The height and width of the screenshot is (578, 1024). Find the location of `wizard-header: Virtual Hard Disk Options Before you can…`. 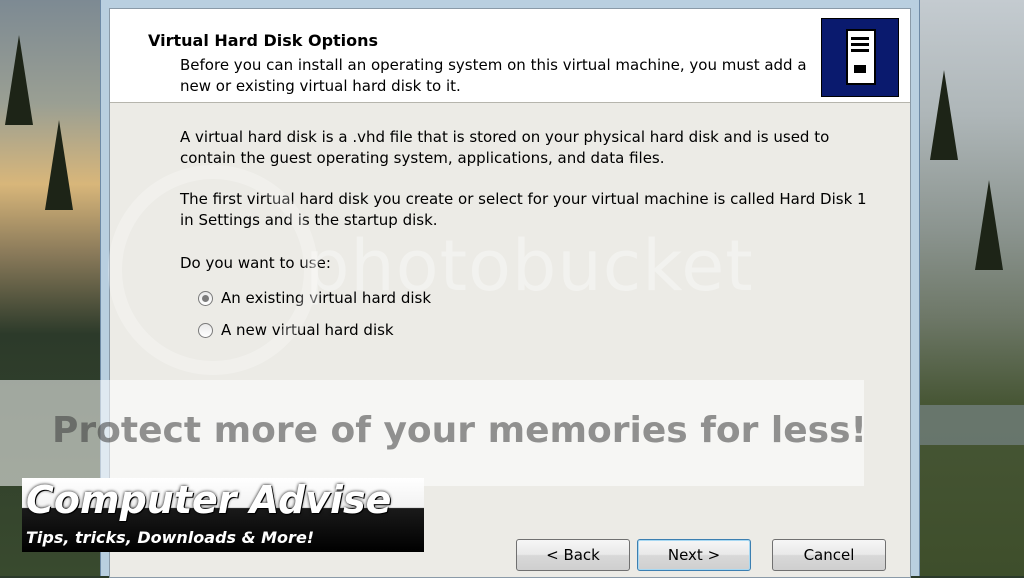

wizard-header: Virtual Hard Disk Options Before you can… is located at coordinates (510, 56).